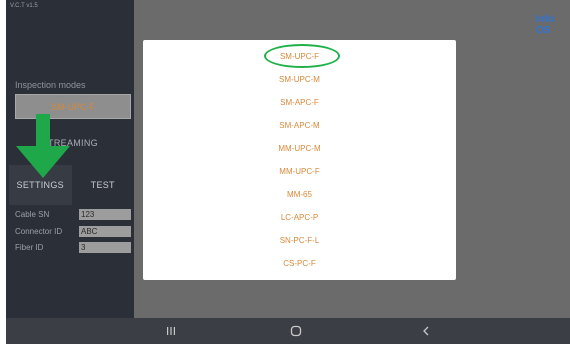  I want to click on option-sm-upc-f: SM-UPC-F, so click(299, 56).